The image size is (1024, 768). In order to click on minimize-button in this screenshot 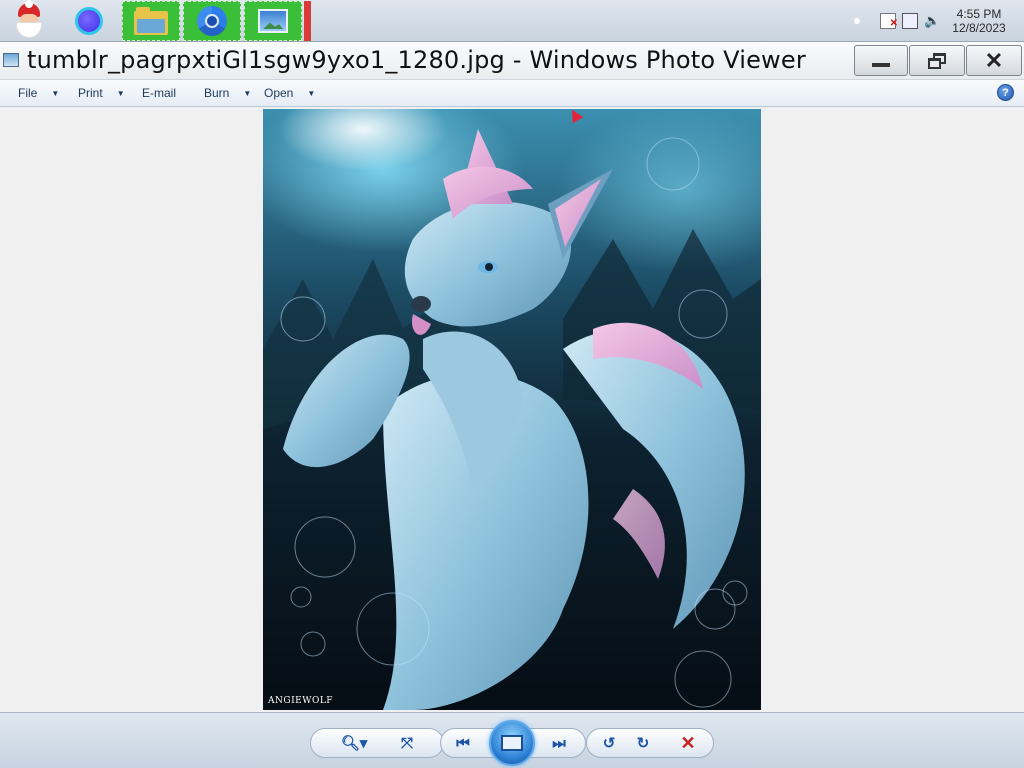, I will do `click(881, 60)`.